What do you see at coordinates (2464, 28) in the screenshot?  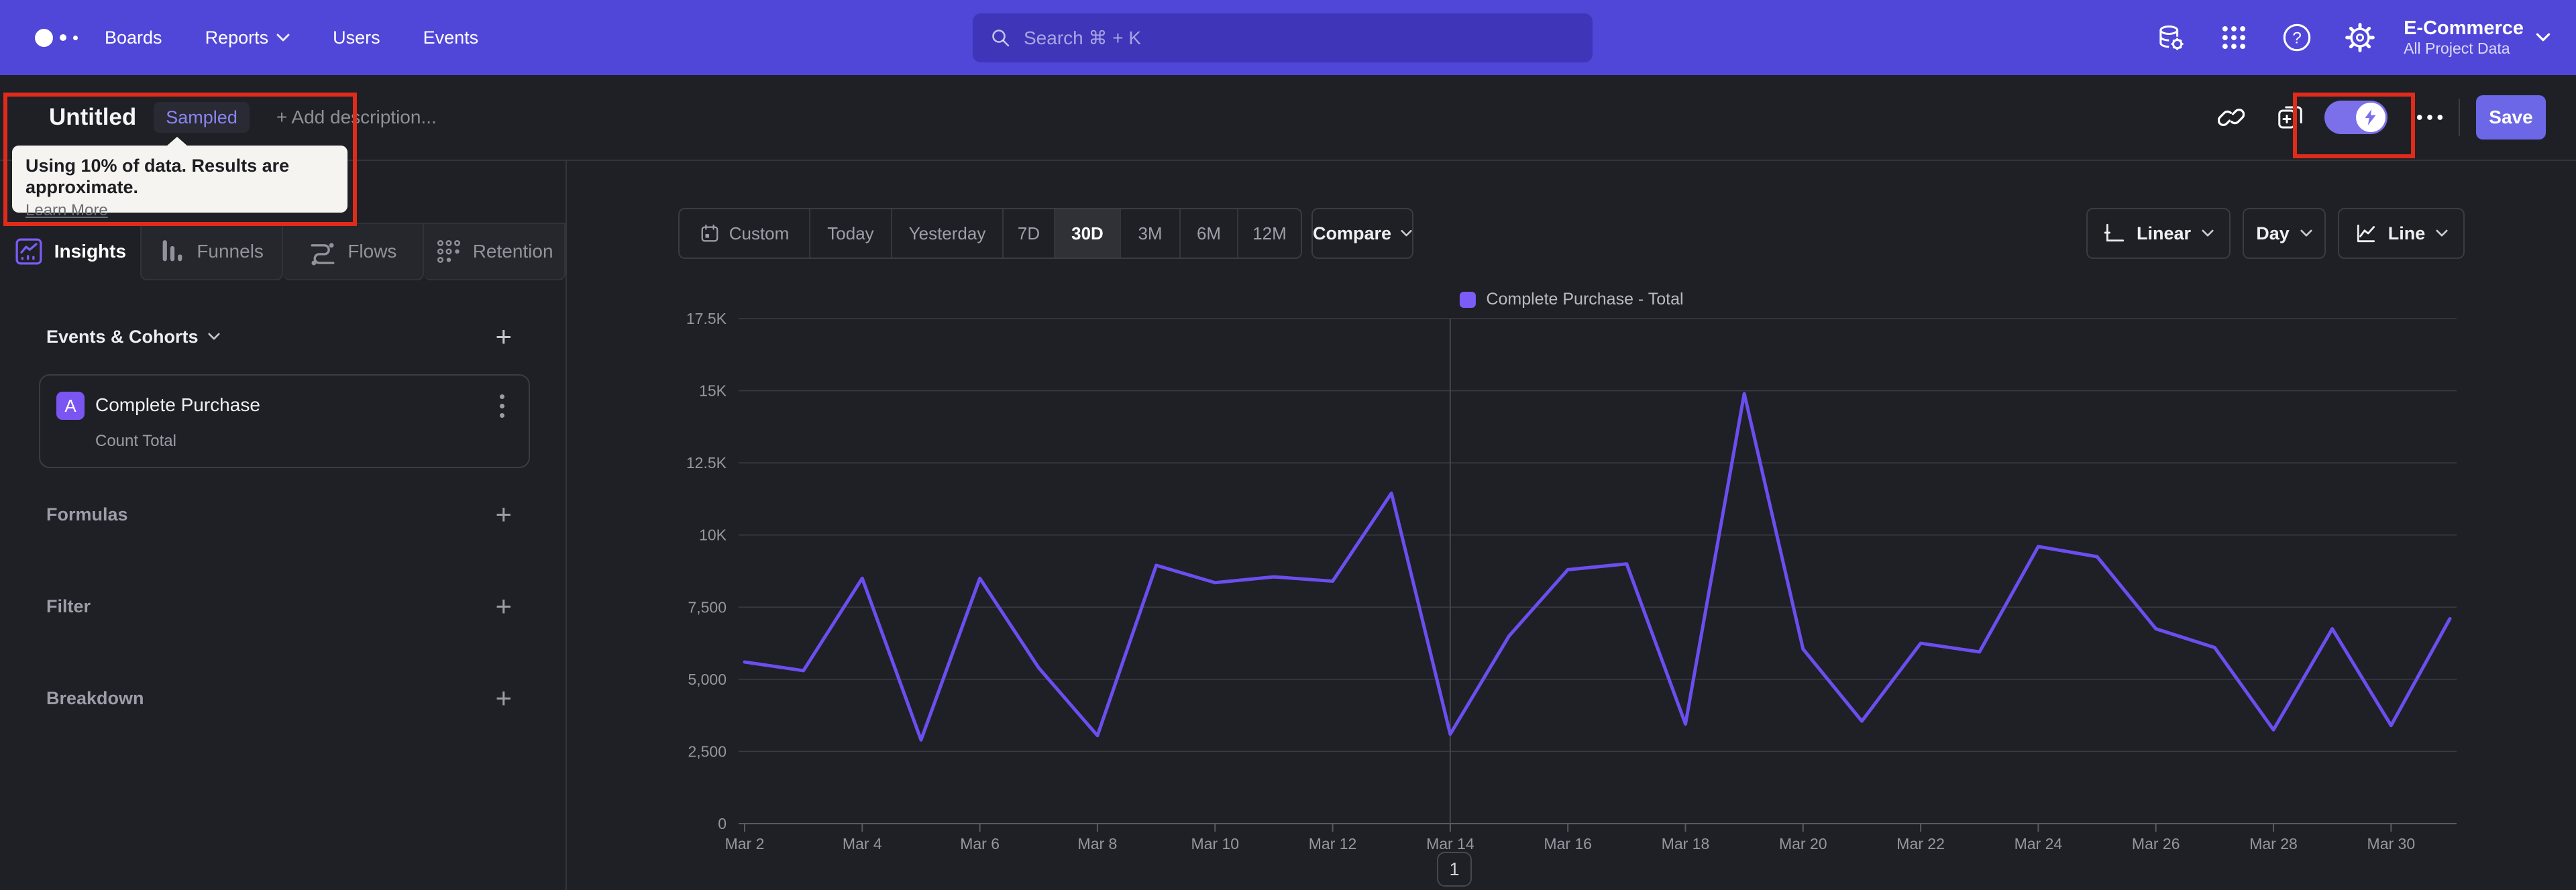 I see `project-name: E-Commerce` at bounding box center [2464, 28].